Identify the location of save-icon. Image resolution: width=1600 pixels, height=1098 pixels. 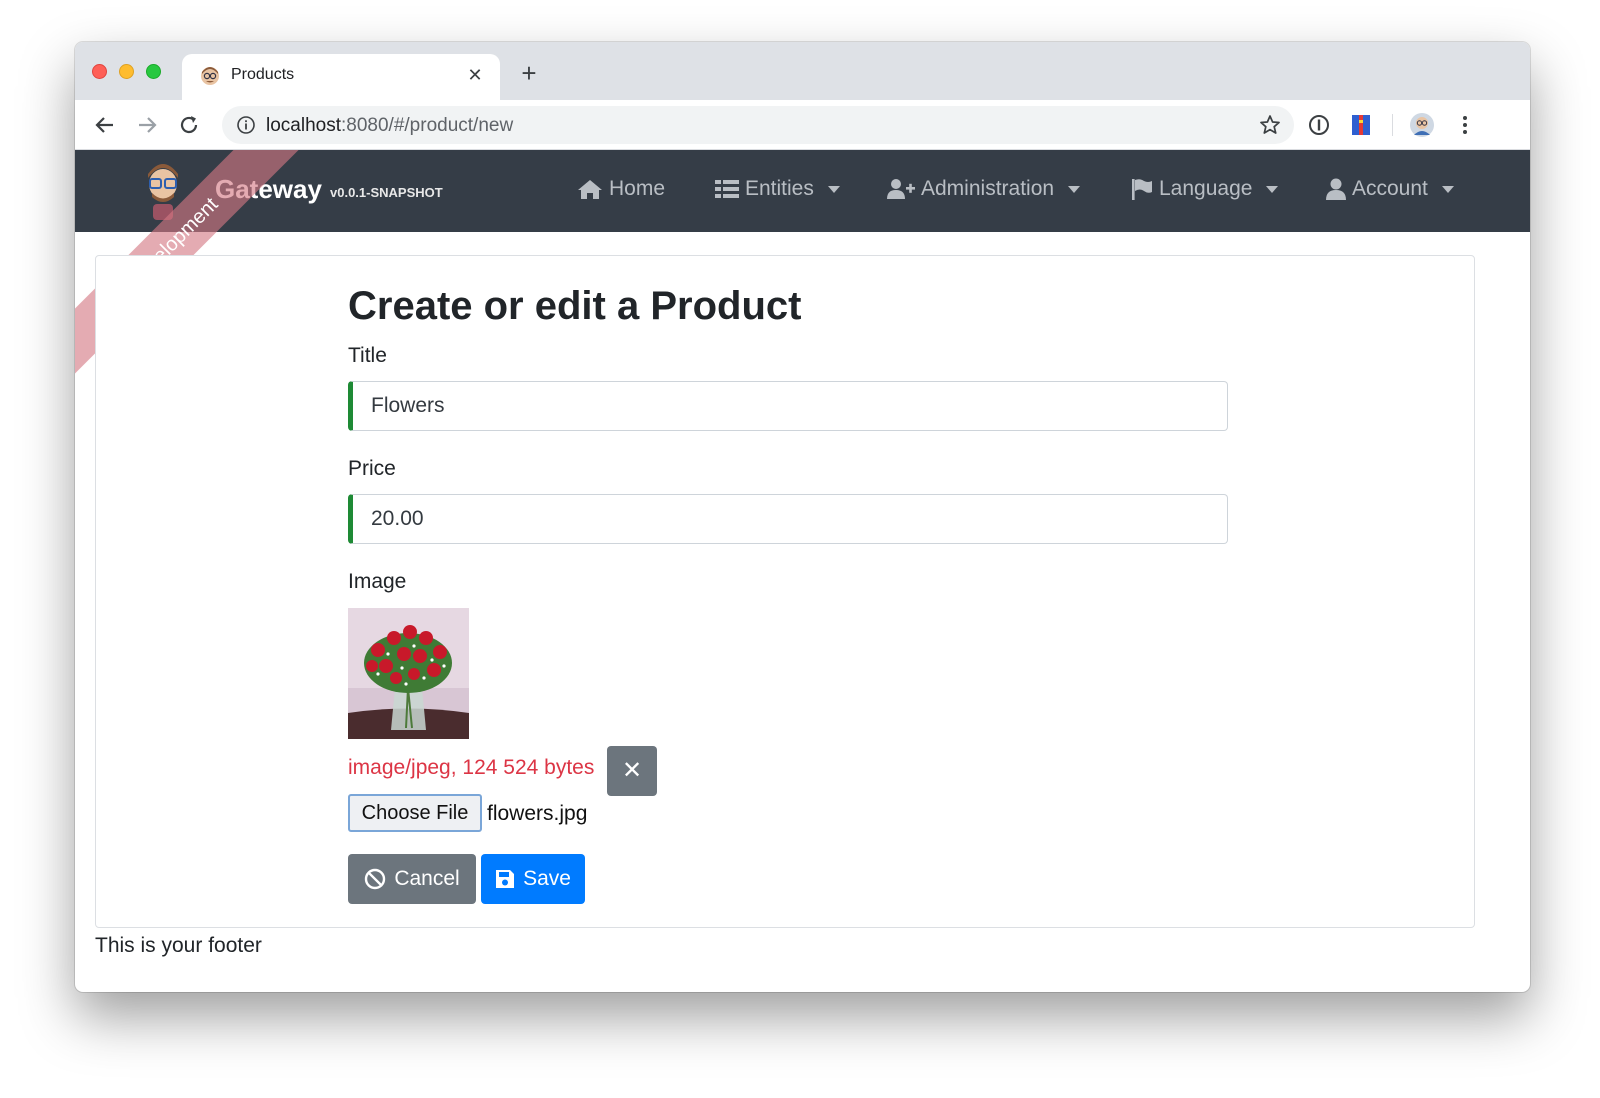
(505, 879).